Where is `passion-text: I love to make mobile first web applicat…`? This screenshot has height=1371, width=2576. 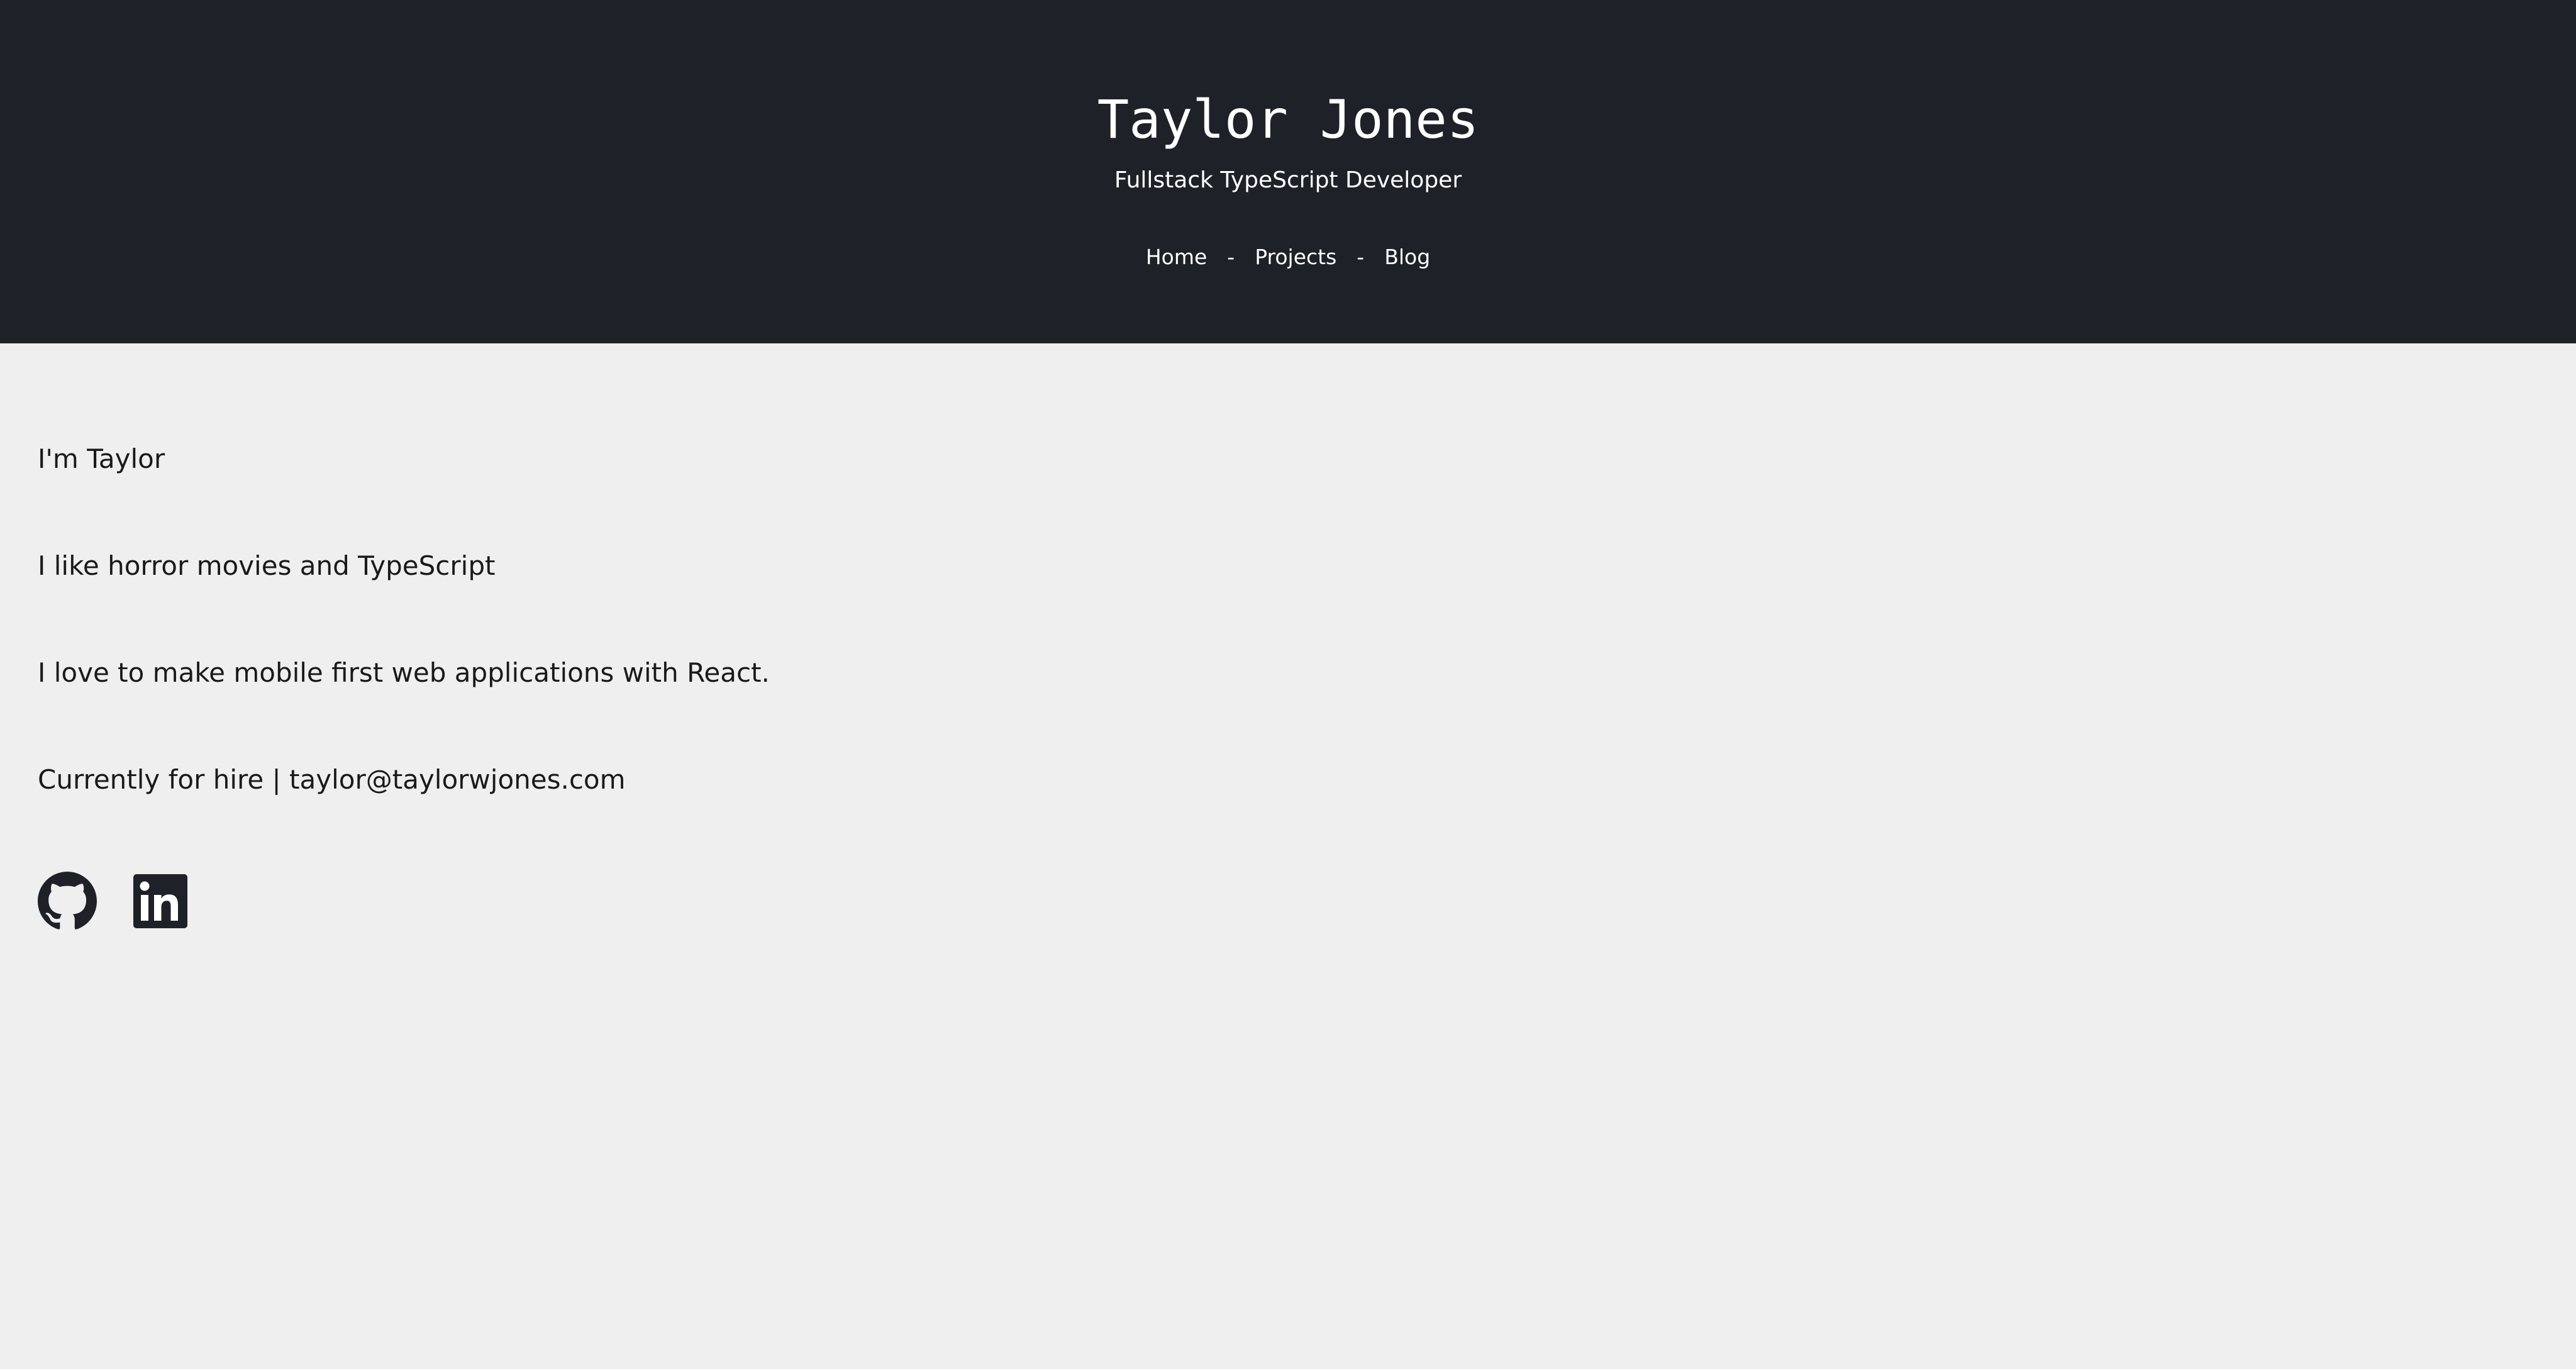 passion-text: I love to make mobile first web applicat… is located at coordinates (404, 672).